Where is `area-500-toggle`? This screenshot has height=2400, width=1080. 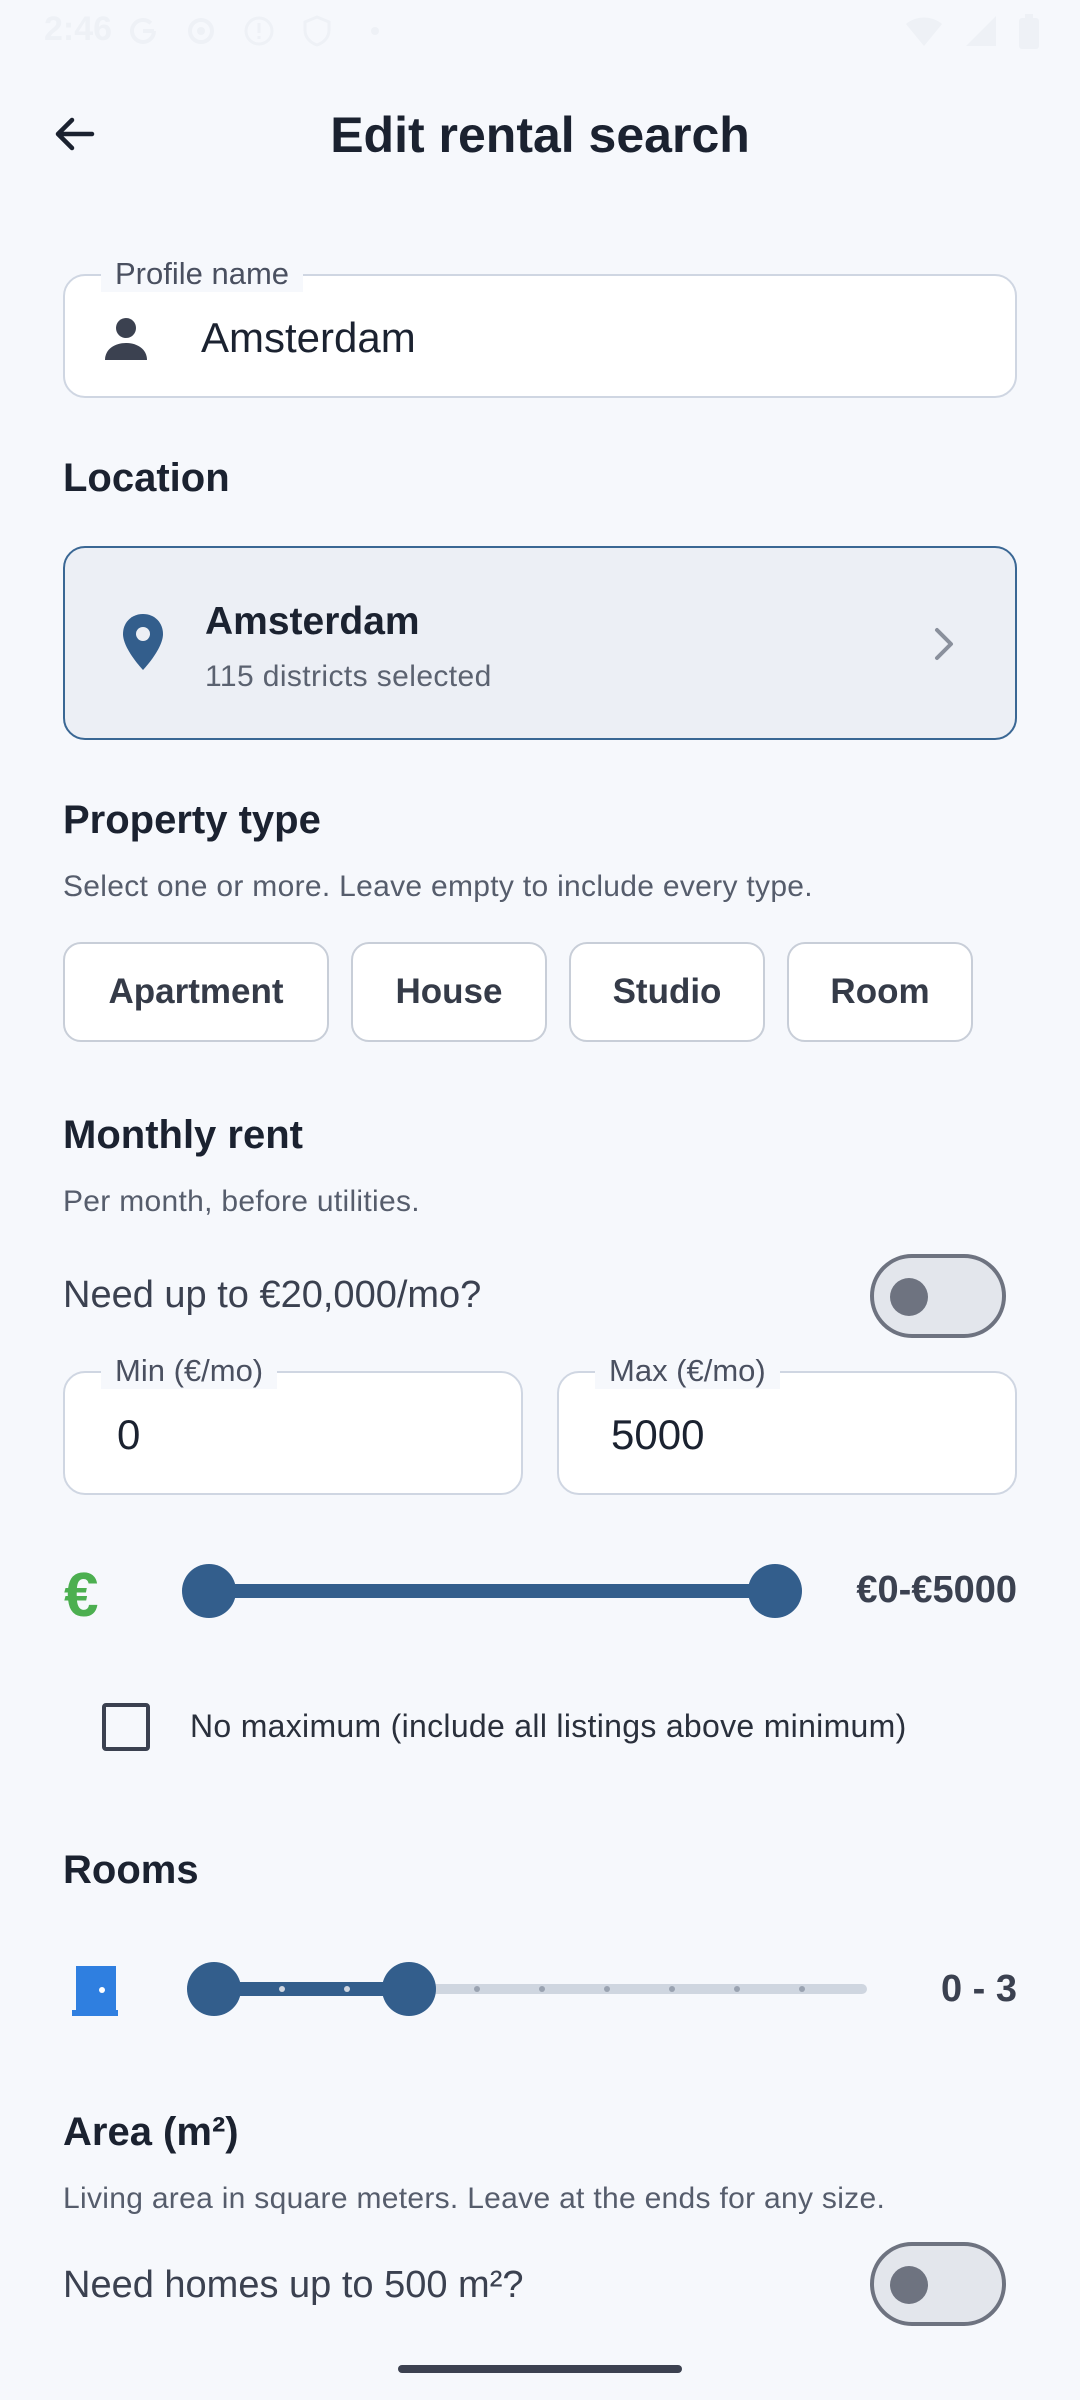 area-500-toggle is located at coordinates (938, 2284).